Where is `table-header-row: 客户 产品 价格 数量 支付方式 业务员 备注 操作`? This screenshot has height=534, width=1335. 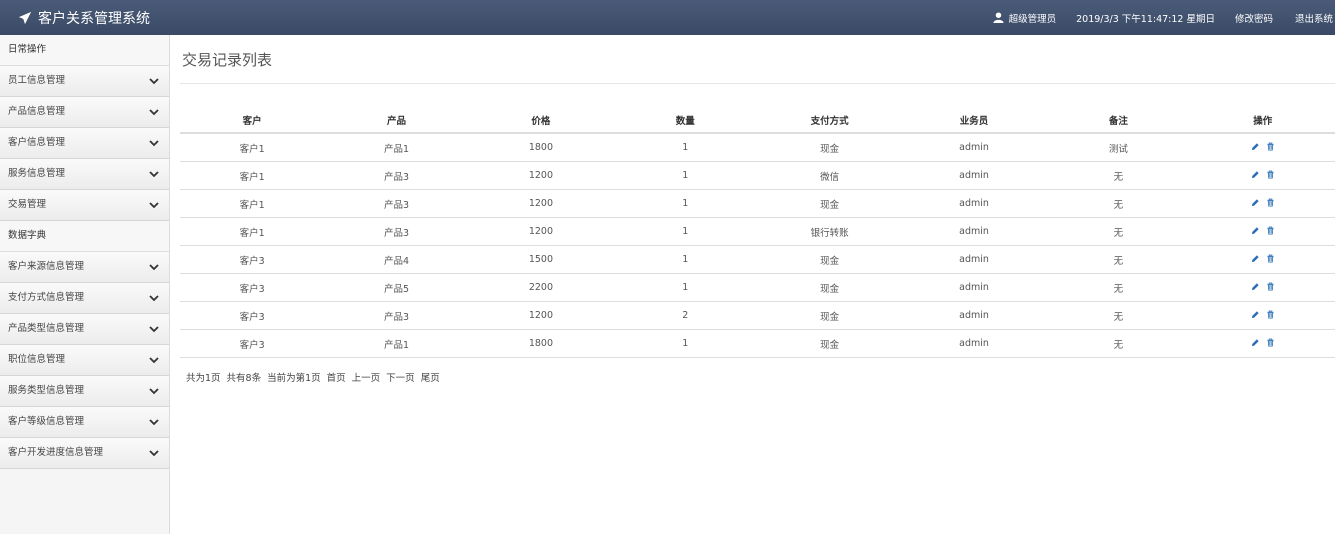
table-header-row: 客户 产品 价格 数量 支付方式 业务员 备注 操作 is located at coordinates (757, 120).